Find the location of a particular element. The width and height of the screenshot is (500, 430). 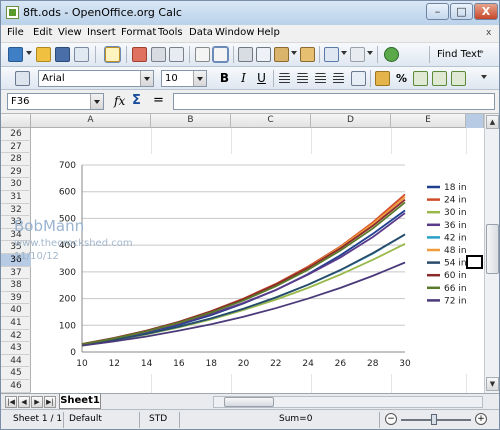

new-document-icon is located at coordinates (15, 54).